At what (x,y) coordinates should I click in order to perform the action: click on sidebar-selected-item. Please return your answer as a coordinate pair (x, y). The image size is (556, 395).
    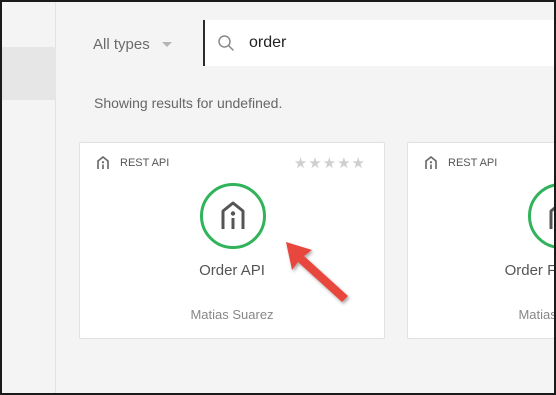
    Looking at the image, I should click on (29, 73).